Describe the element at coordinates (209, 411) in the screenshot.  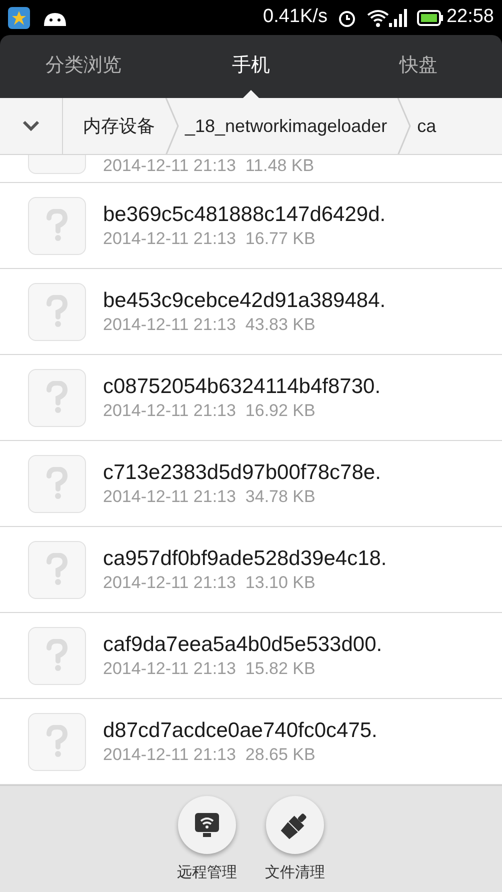
I see `file-meta: 2014-12-11 21:13 16.92 KB` at that location.